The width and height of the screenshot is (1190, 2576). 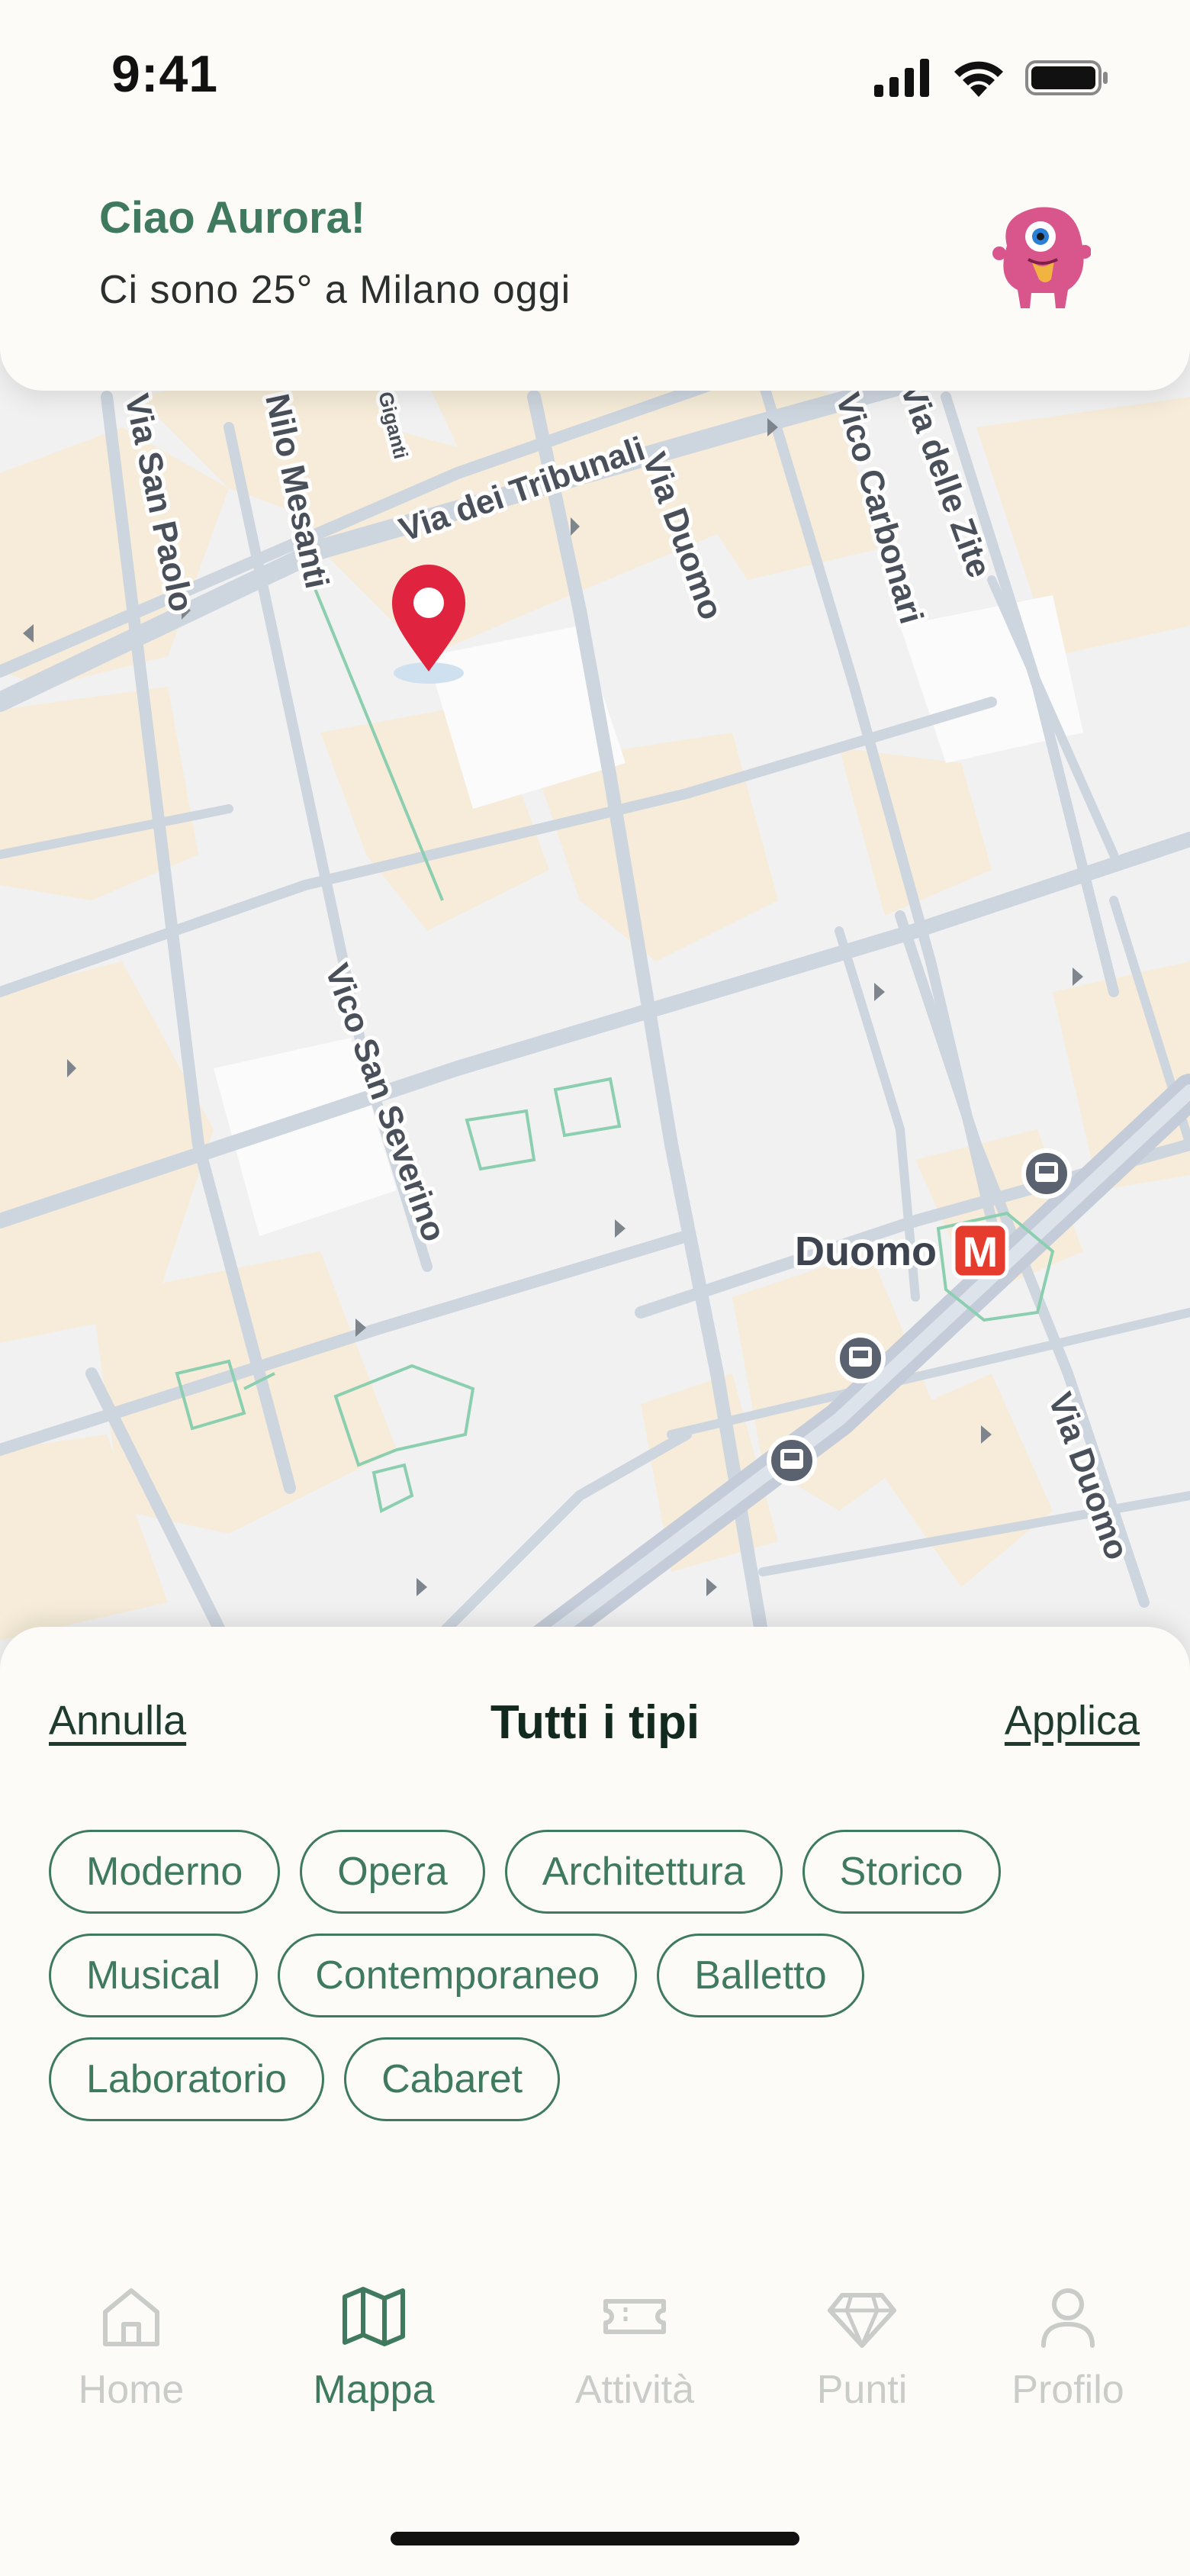 I want to click on chip-musical: Musical, so click(x=154, y=1975).